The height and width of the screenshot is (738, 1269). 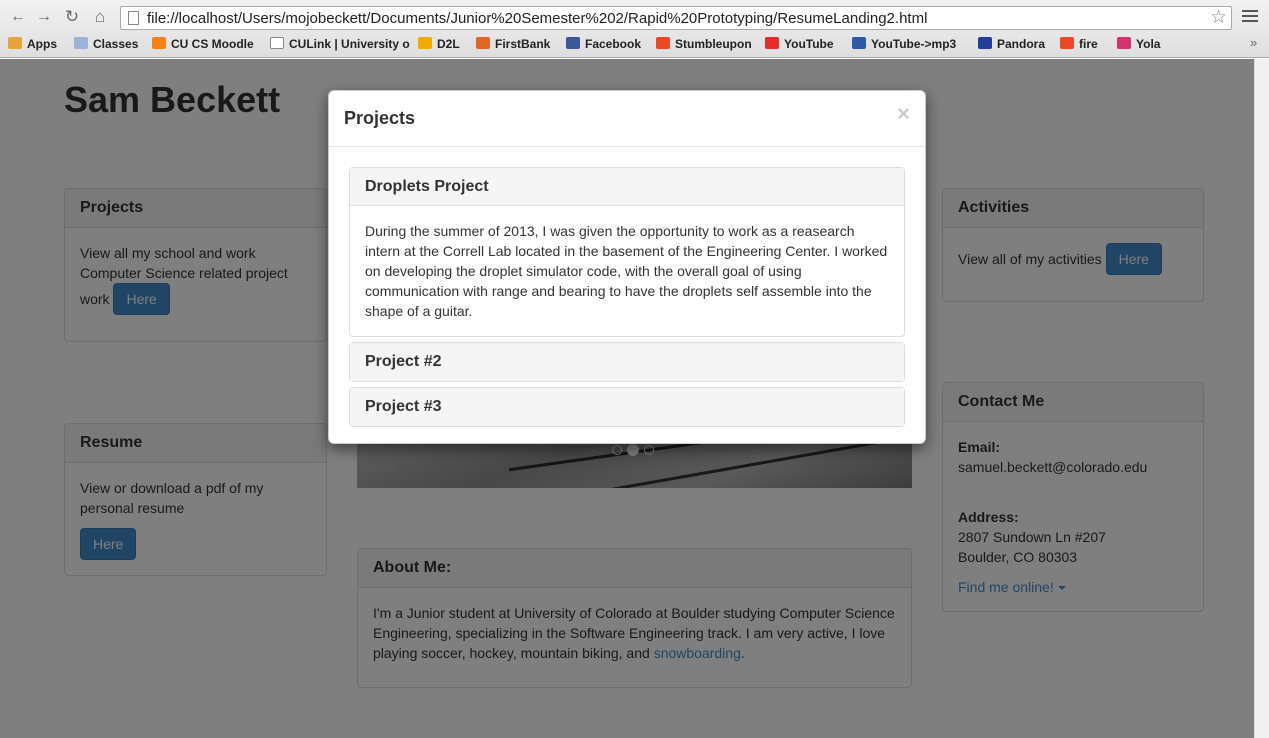 I want to click on scrollbar, so click(x=1261, y=398).